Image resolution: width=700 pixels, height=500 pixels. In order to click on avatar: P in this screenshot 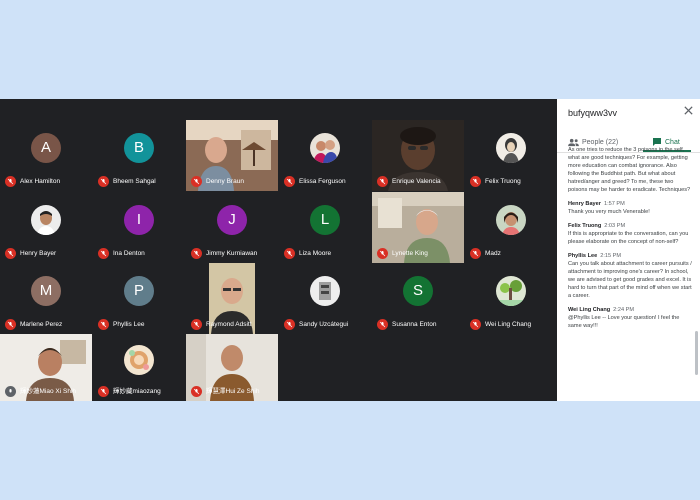, I will do `click(139, 291)`.